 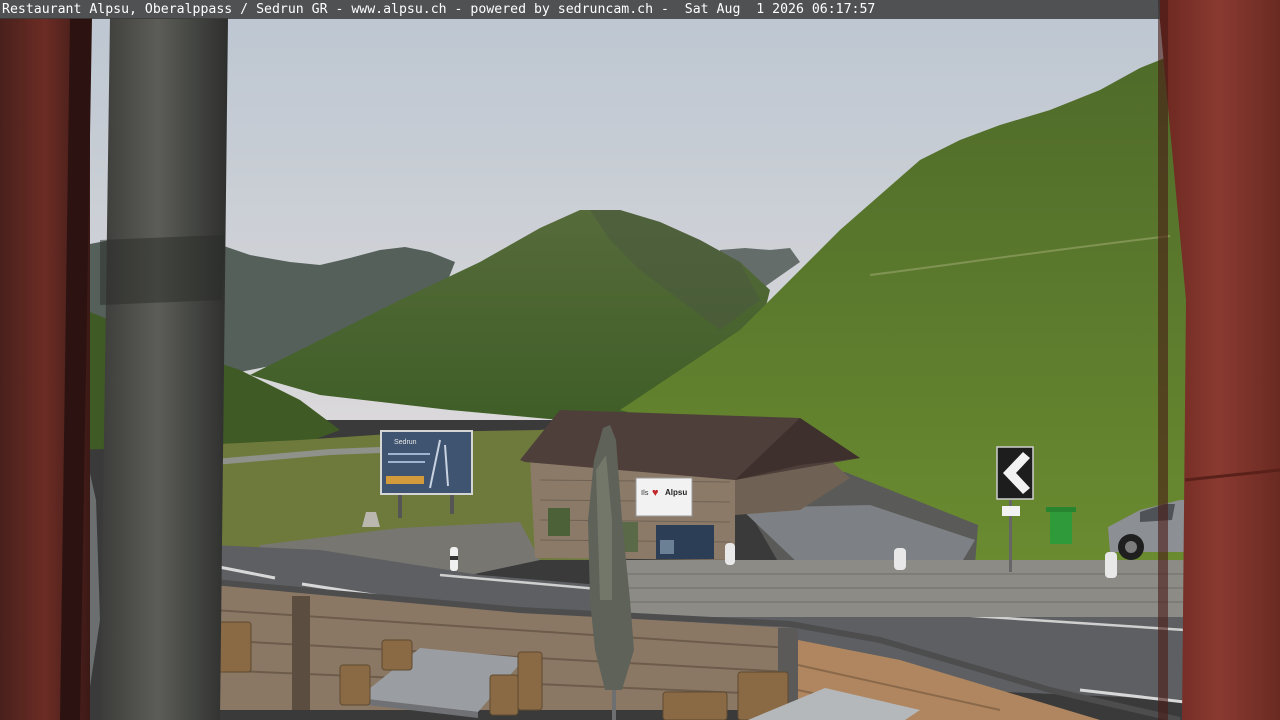 I want to click on green-bin, so click(x=1061, y=526).